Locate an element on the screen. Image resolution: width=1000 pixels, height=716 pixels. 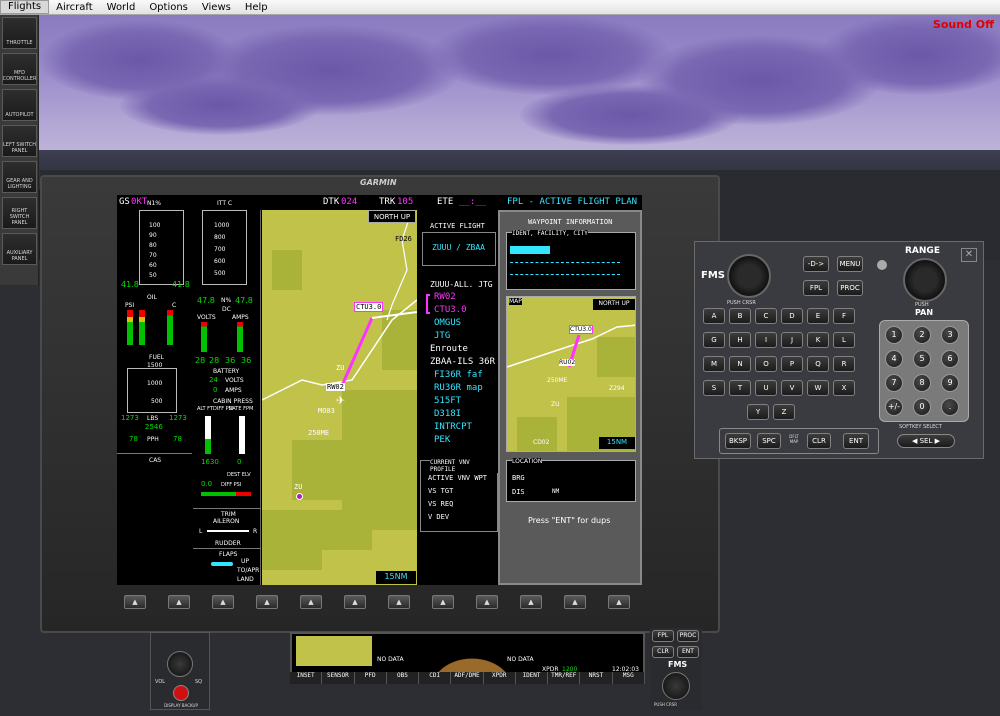
waypoint-item: D318I is located at coordinates (447, 414).